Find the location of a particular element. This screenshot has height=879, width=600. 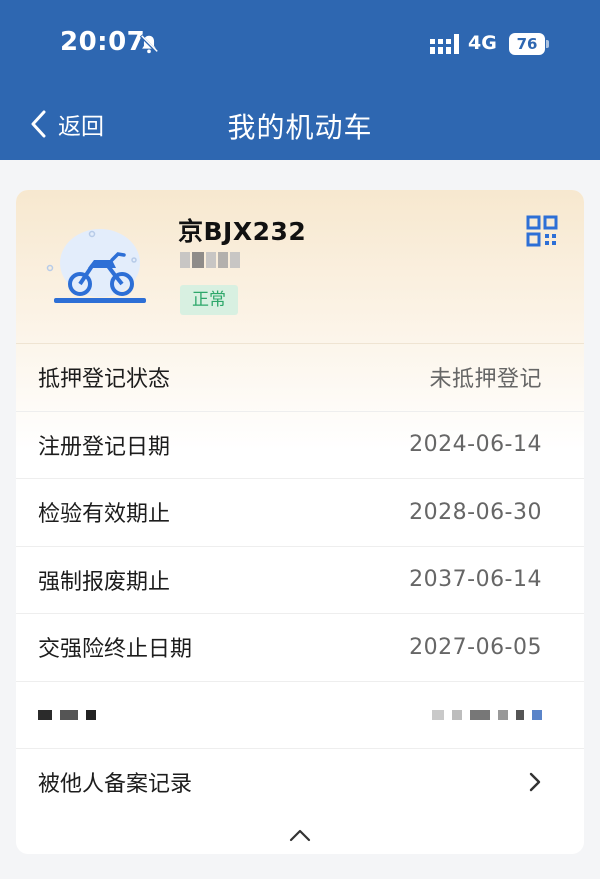

detail-row-mortgage: 抵押登记状态 未抵押登记 is located at coordinates (300, 377).